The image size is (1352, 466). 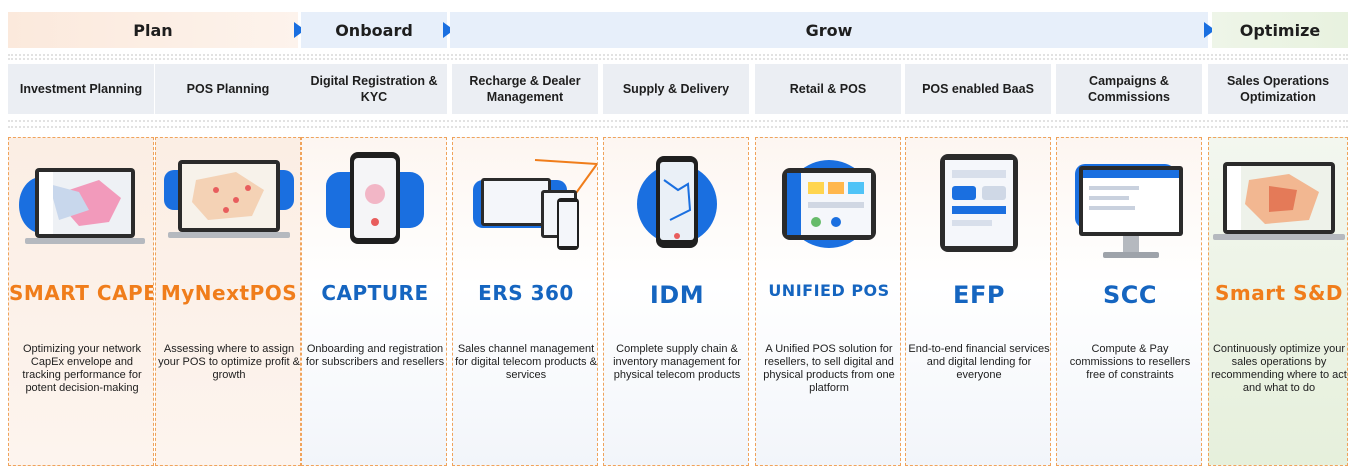 I want to click on brand-unified-pos: UNIFIED POS, so click(x=829, y=290).